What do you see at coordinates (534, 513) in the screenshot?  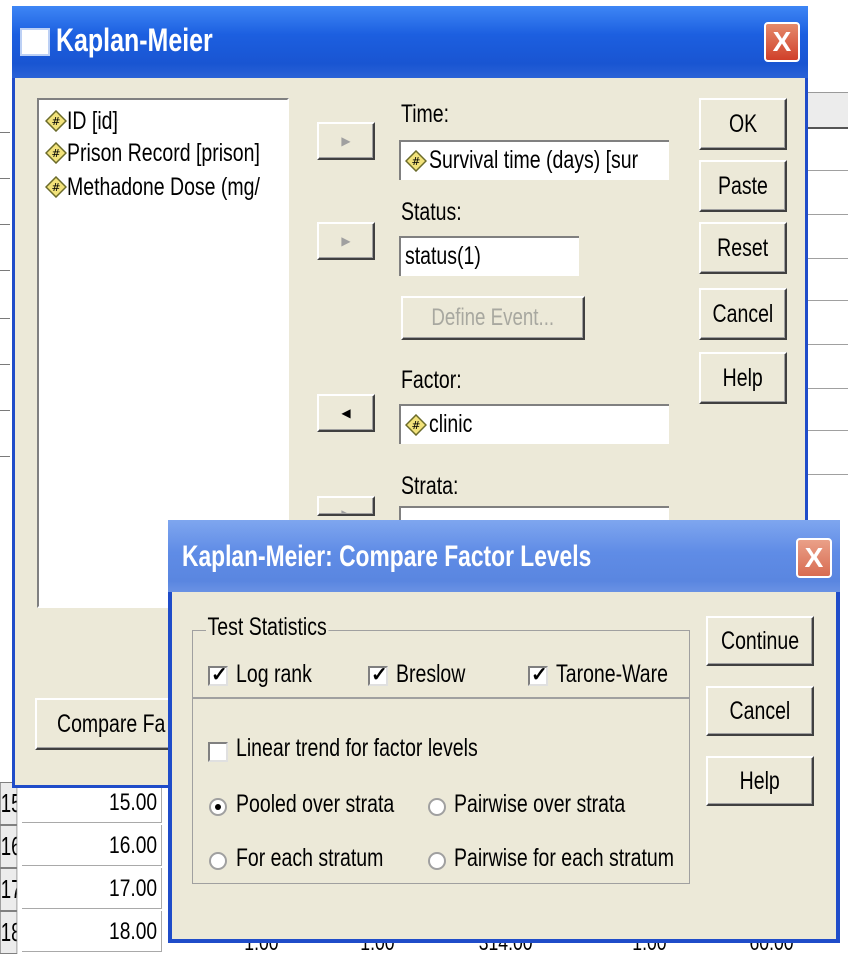 I see `strata-field` at bounding box center [534, 513].